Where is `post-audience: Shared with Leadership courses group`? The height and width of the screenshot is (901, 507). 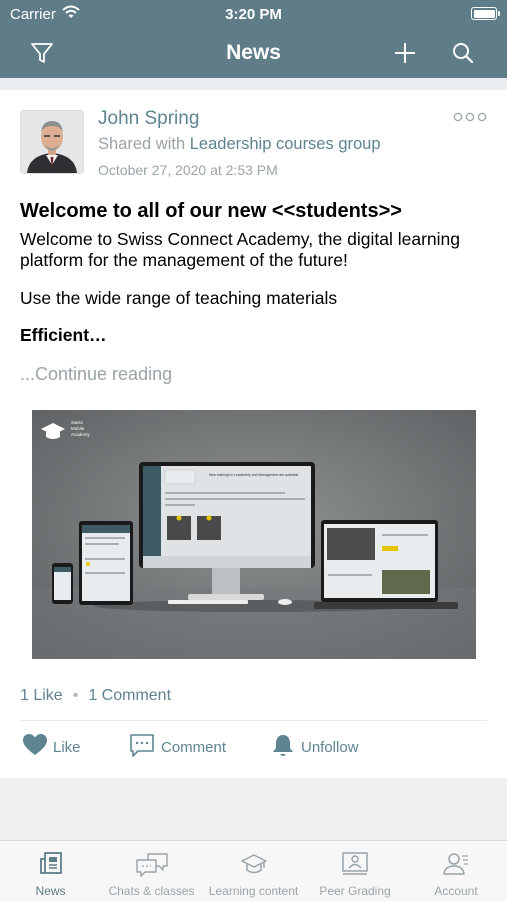 post-audience: Shared with Leadership courses group is located at coordinates (239, 144).